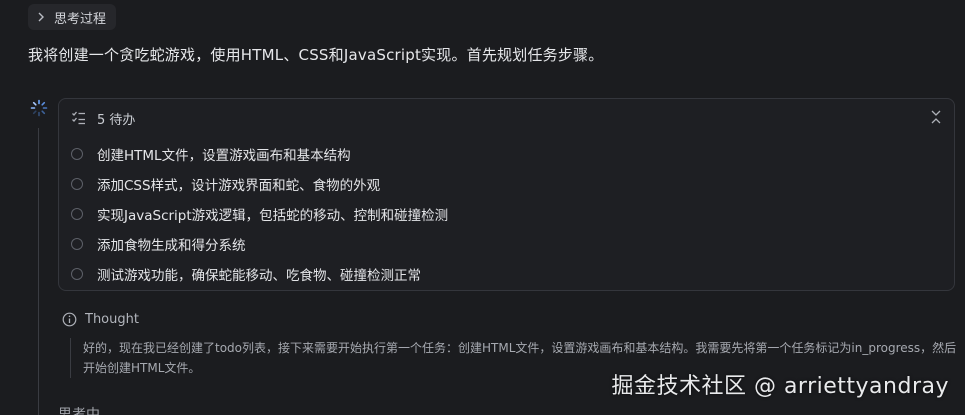 The width and height of the screenshot is (965, 415). Describe the element at coordinates (79, 118) in the screenshot. I see `checklist-icon` at that location.